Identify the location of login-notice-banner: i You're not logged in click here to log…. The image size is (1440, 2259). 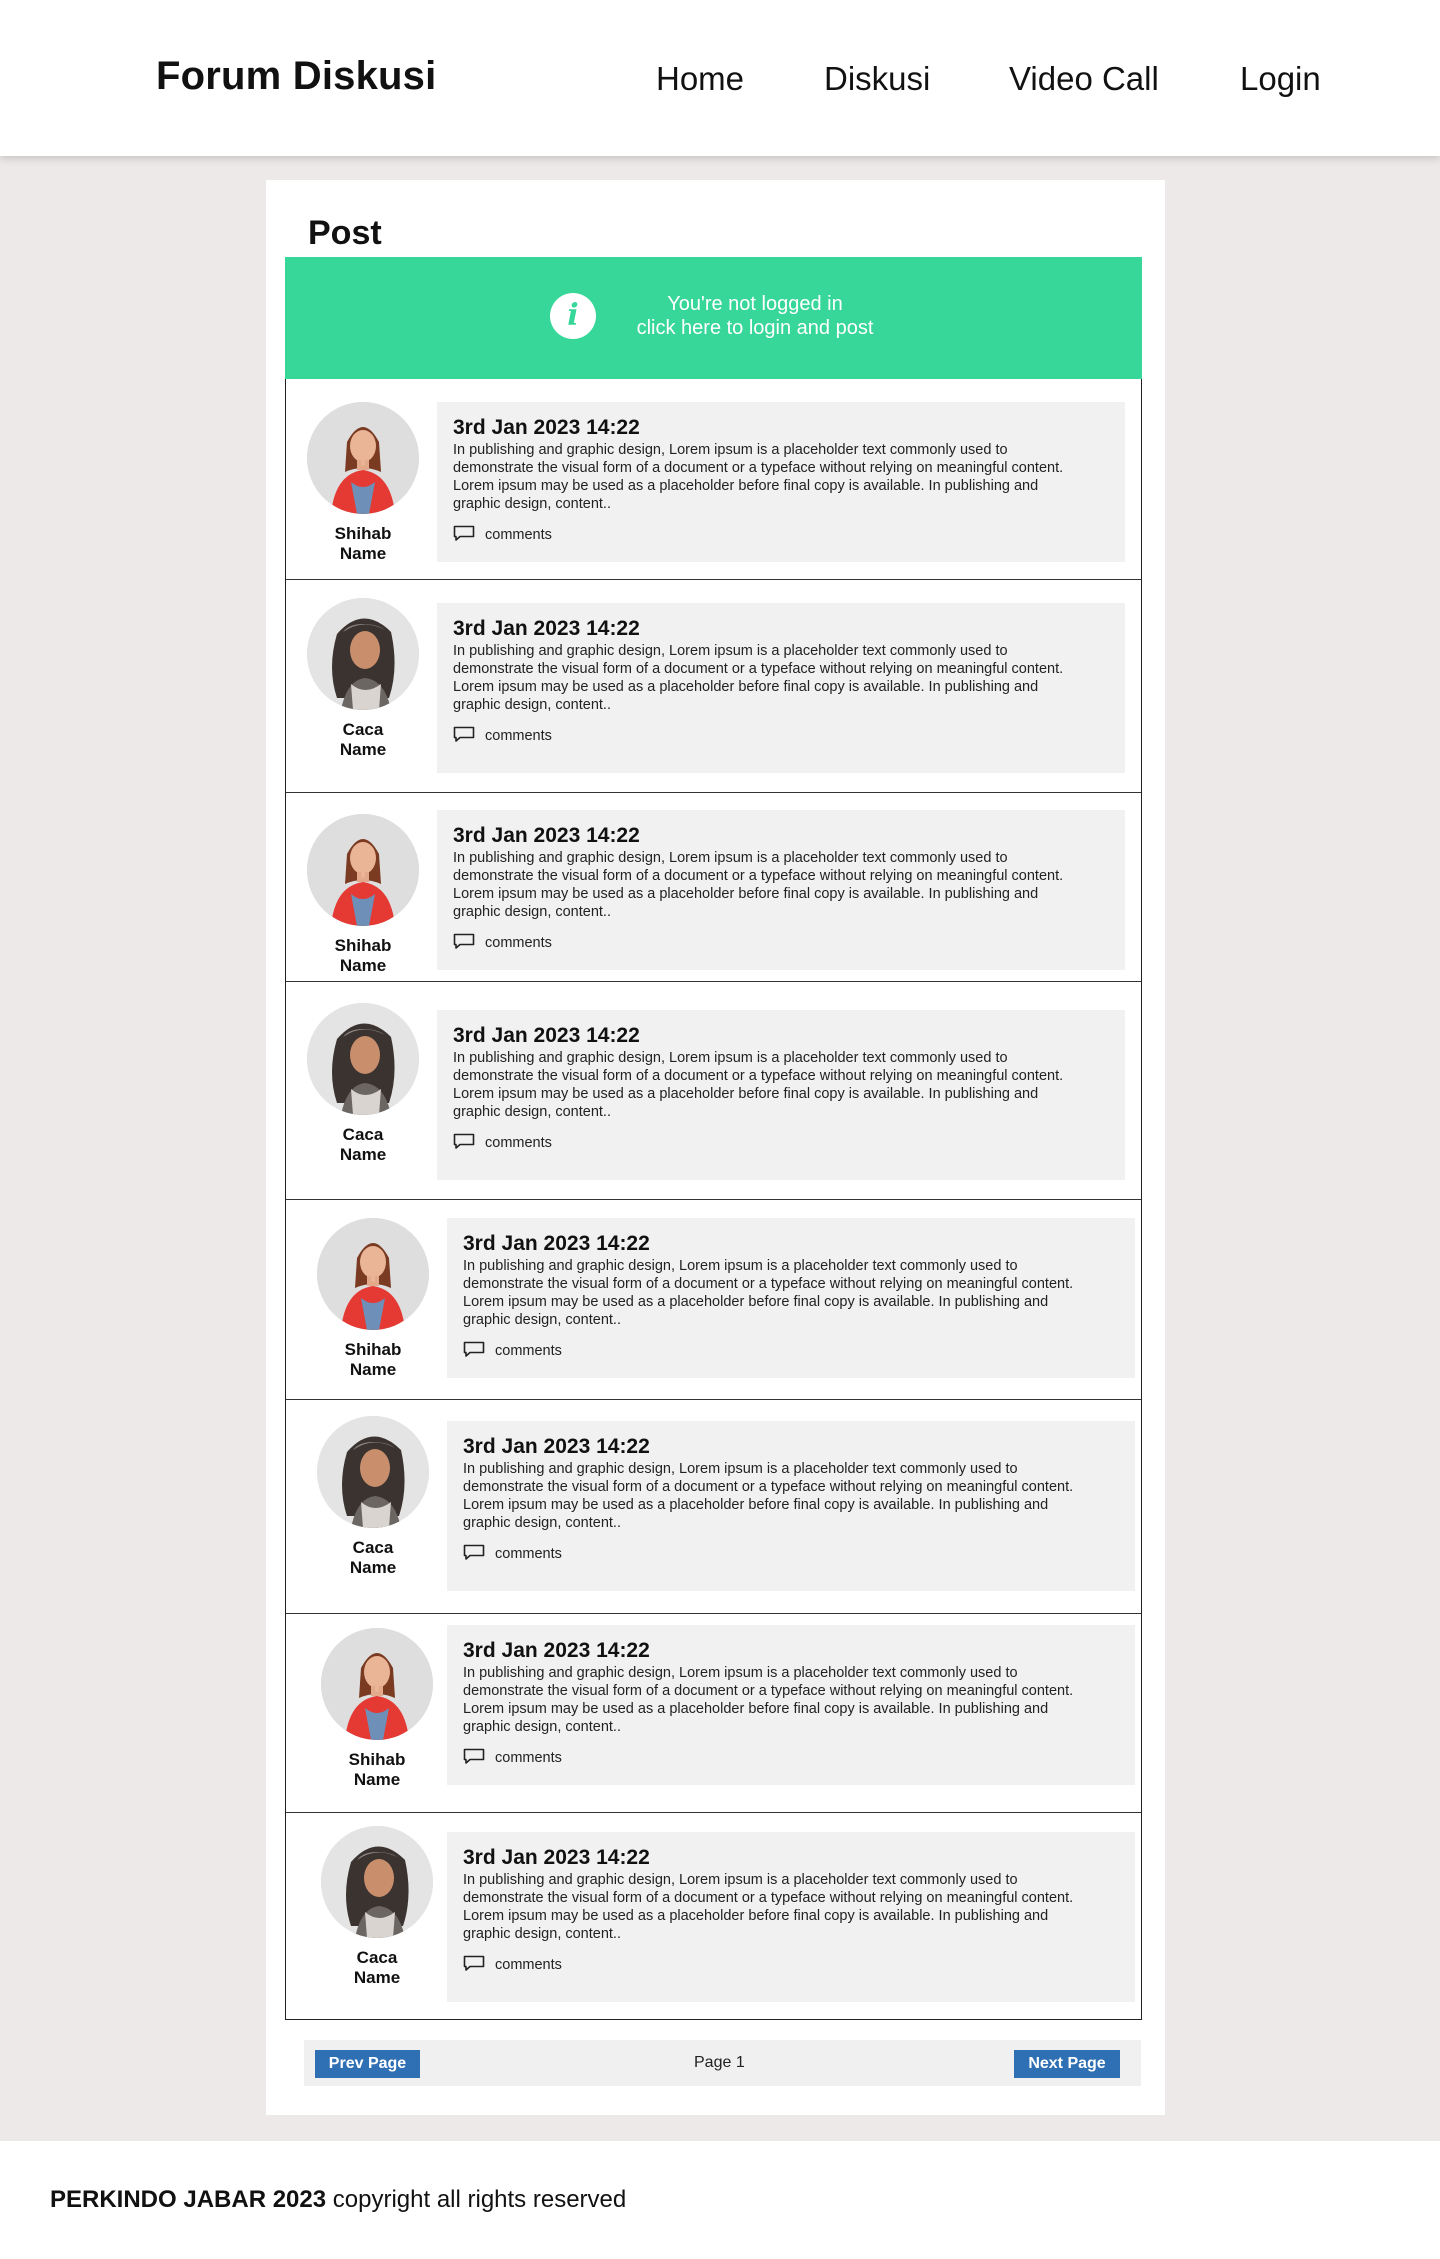
(713, 318).